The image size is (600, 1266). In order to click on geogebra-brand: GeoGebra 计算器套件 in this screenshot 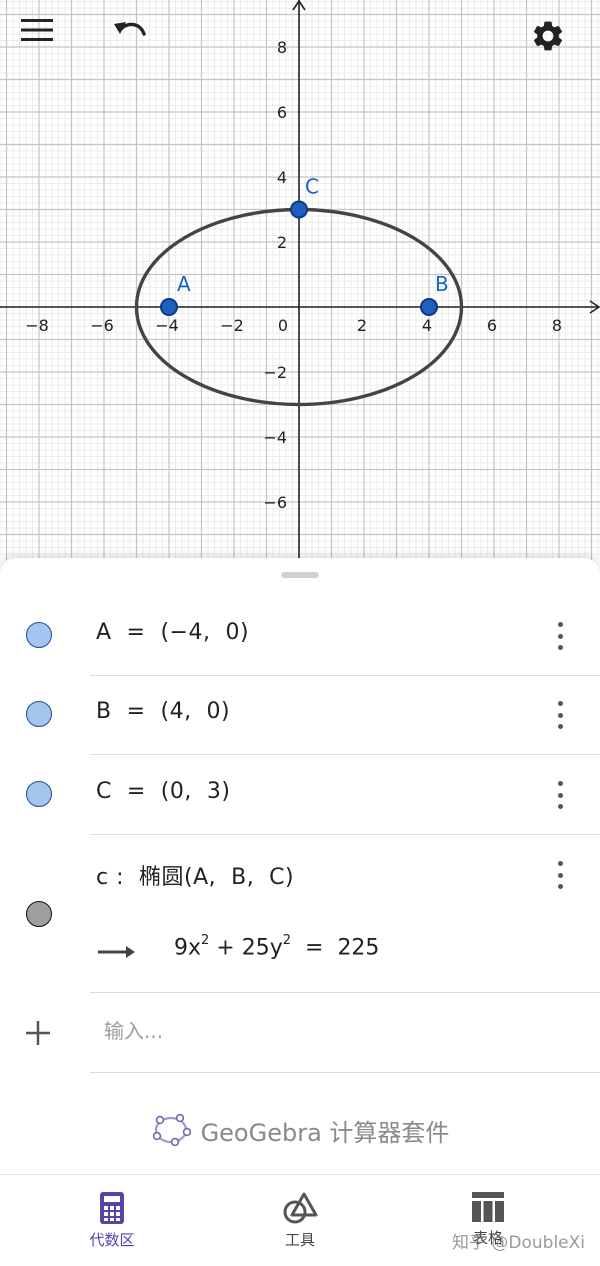, I will do `click(300, 1130)`.